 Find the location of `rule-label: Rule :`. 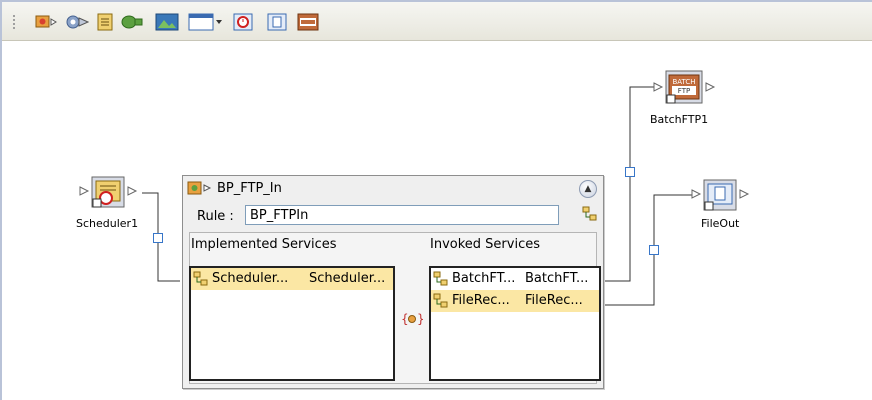

rule-label: Rule : is located at coordinates (215, 216).